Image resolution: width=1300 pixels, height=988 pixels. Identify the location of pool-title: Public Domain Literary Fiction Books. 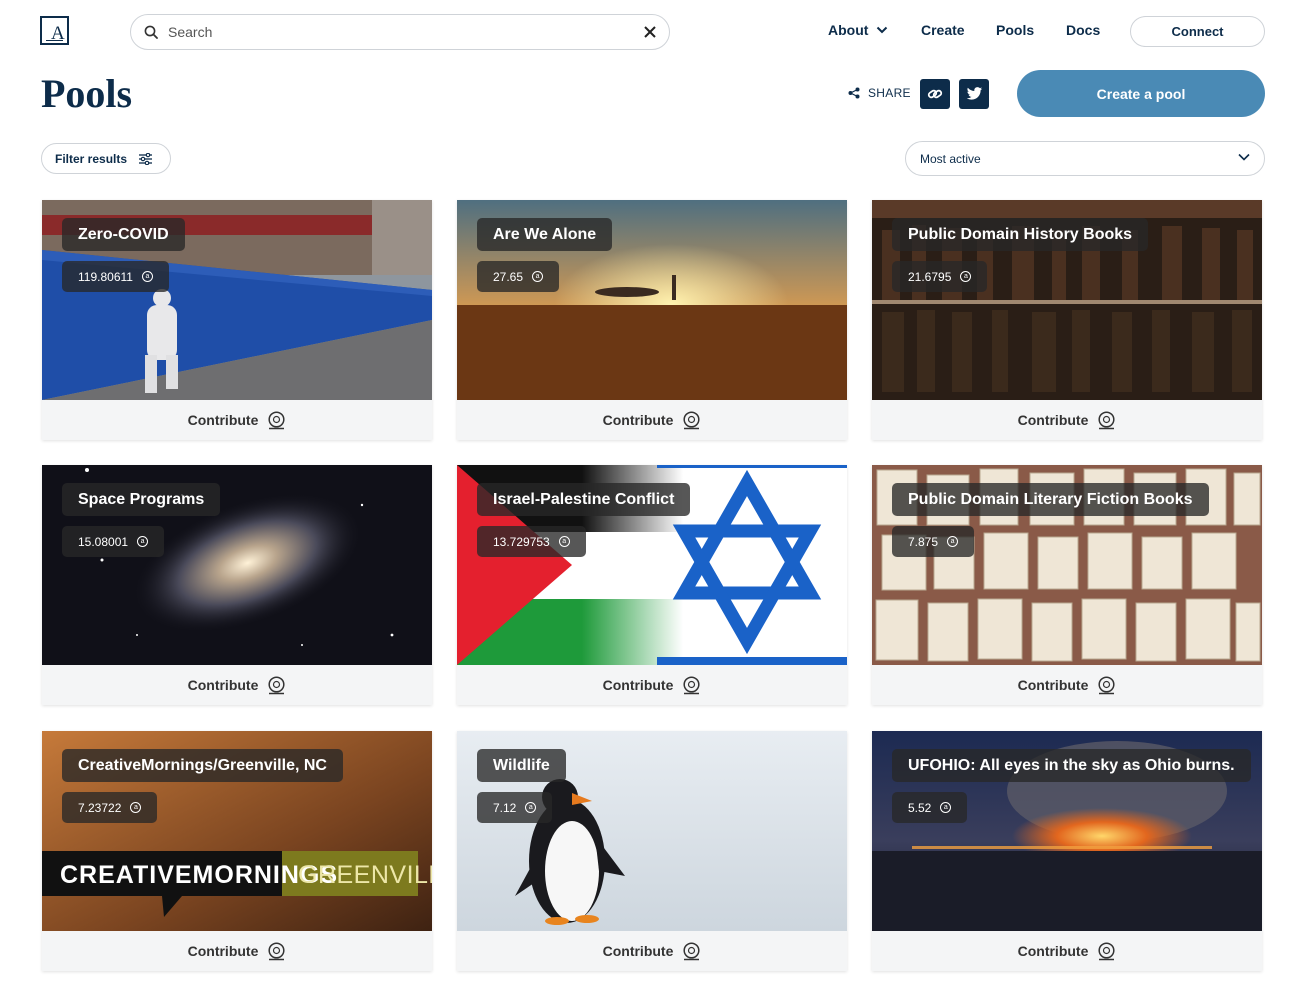
(1050, 499).